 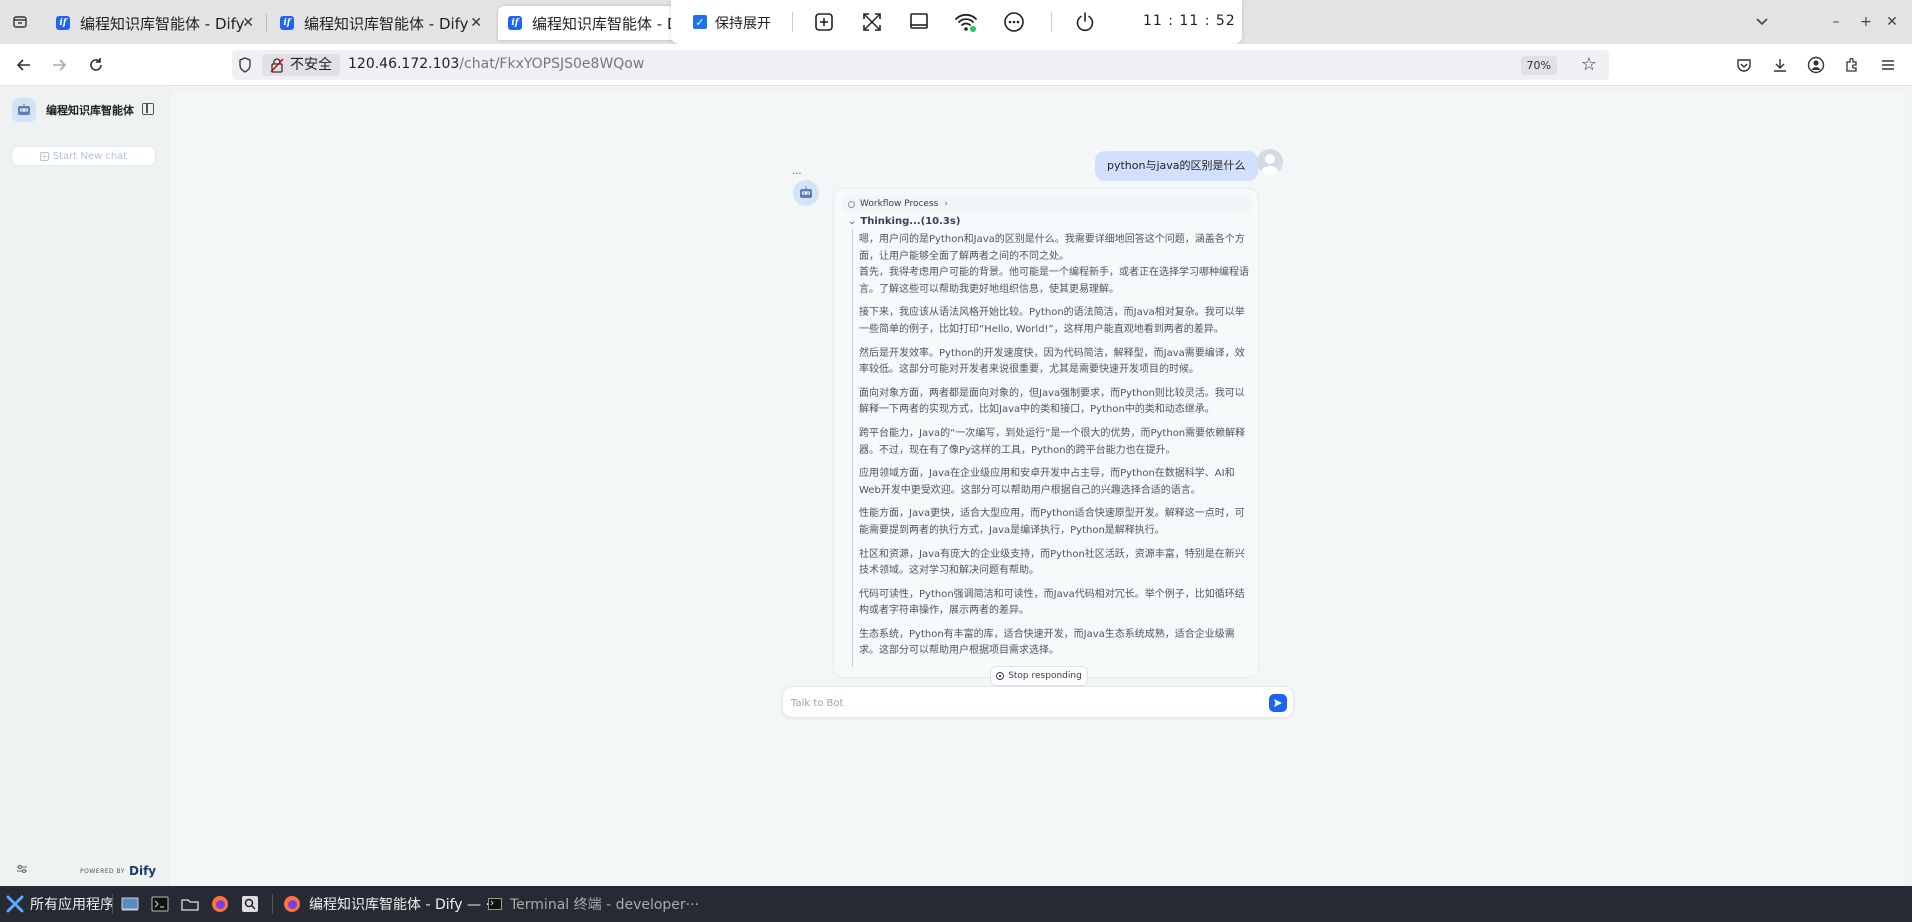 What do you see at coordinates (1780, 65) in the screenshot?
I see `download-icon` at bounding box center [1780, 65].